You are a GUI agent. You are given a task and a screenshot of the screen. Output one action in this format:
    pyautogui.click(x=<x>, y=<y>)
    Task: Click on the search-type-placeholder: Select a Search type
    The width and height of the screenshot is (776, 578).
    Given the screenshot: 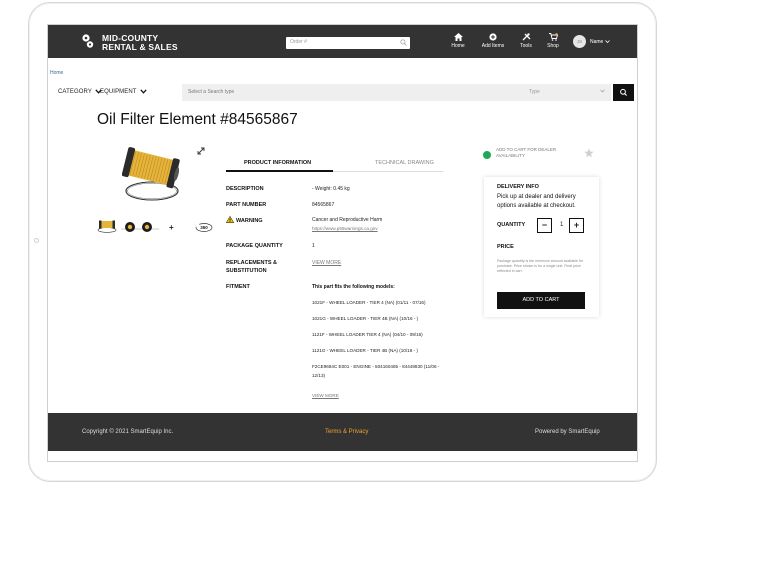 What is the action you would take?
    pyautogui.click(x=211, y=92)
    